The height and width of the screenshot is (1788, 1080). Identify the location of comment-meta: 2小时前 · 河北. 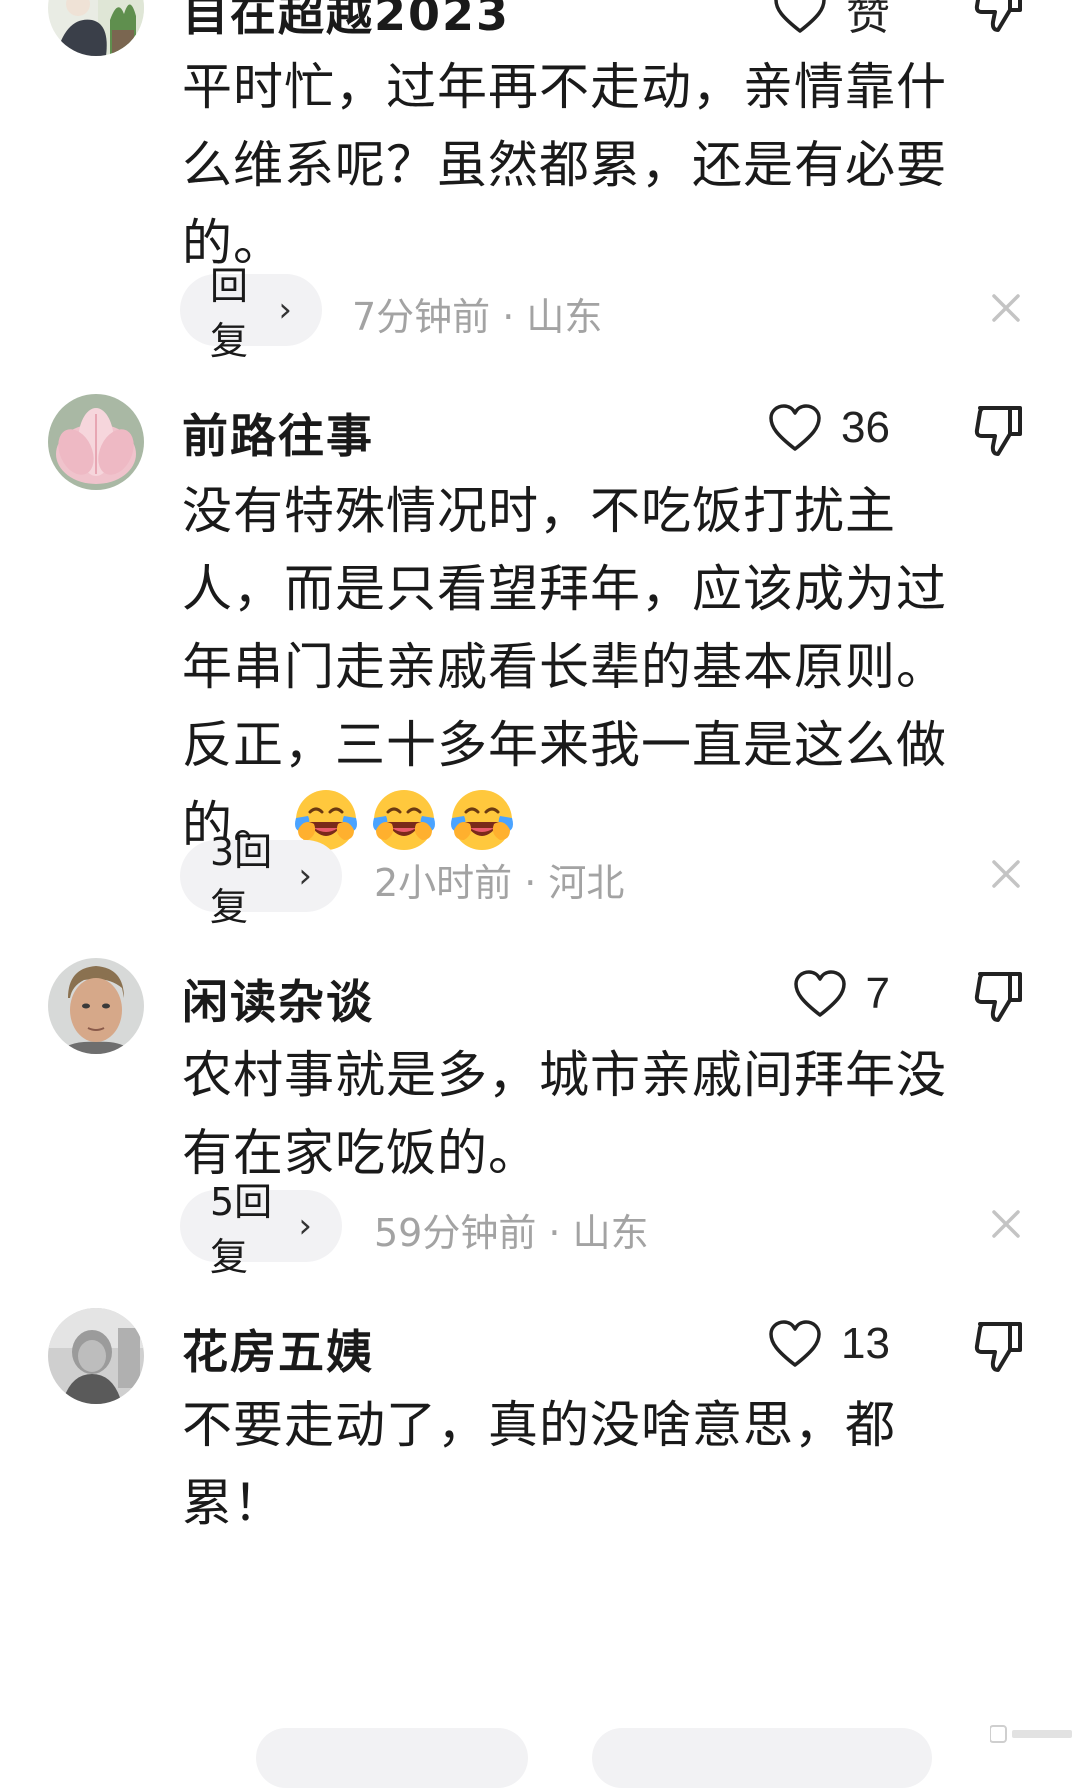
(499, 883).